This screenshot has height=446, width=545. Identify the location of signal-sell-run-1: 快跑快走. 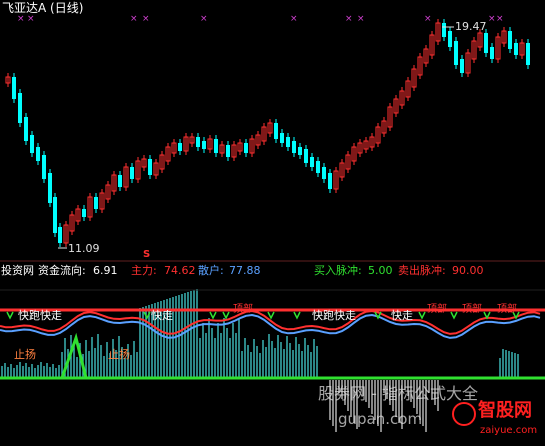
(40, 315).